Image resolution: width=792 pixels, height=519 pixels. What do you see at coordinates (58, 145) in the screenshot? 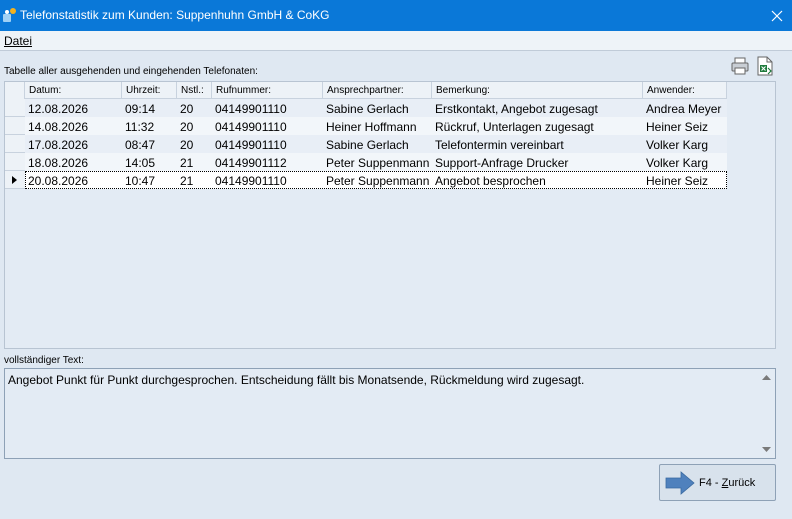
I see `cell-datum: 17.08.2026` at bounding box center [58, 145].